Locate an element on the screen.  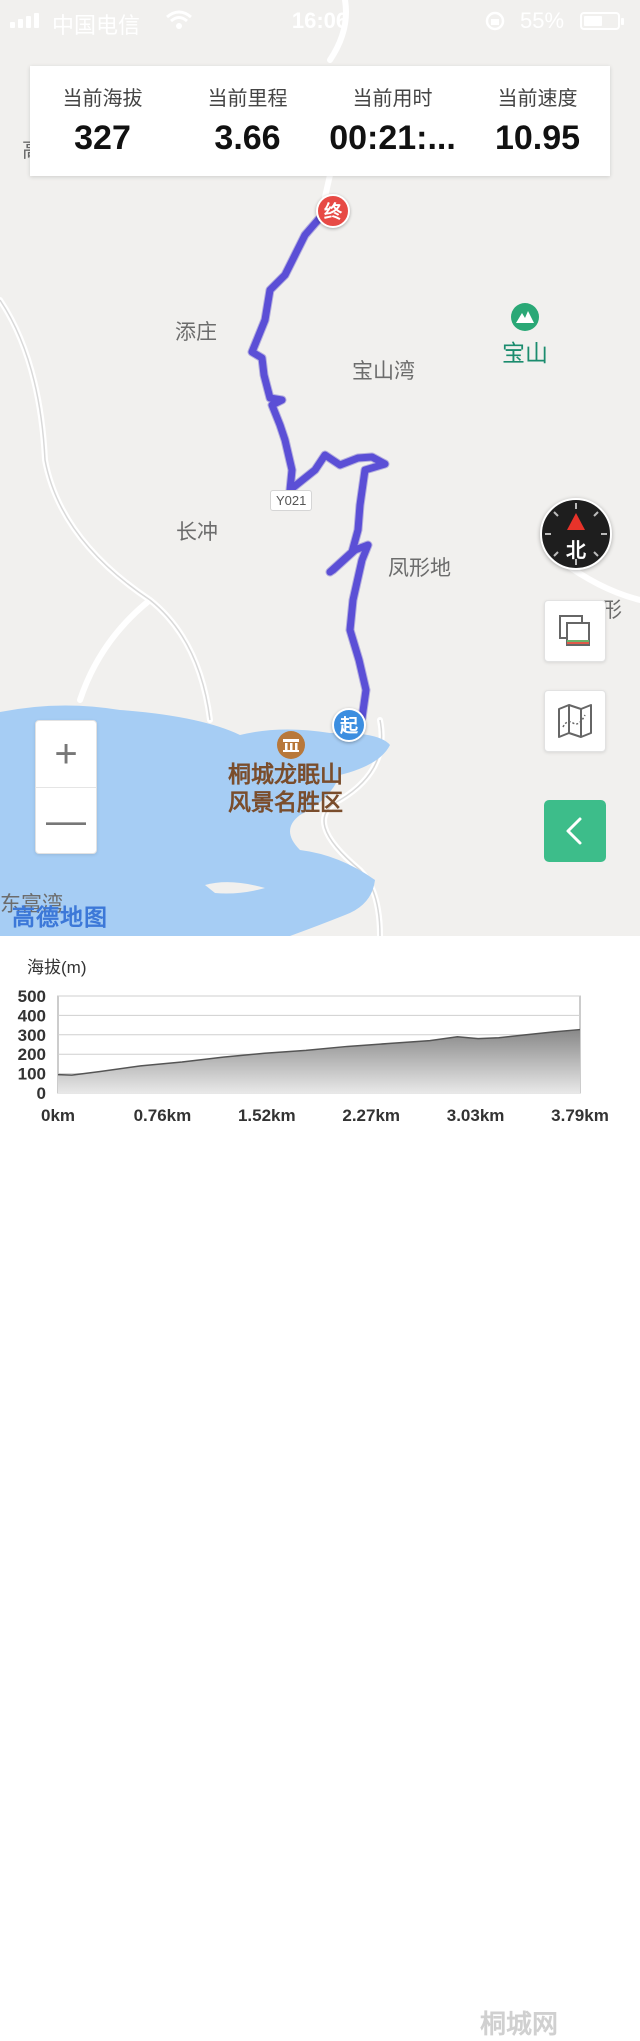
map-type-button is located at coordinates (575, 721).